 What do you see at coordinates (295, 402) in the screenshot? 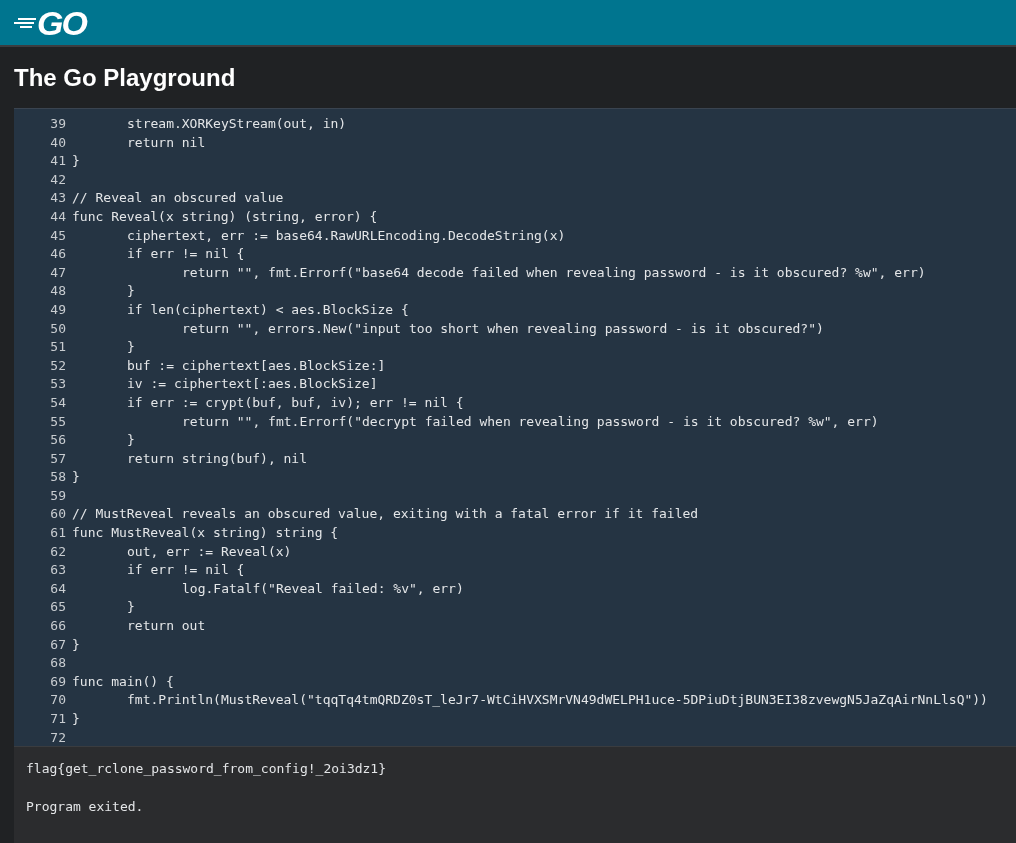
I see `code-line: if err := crypt(buf, buf, iv); err != nil {` at bounding box center [295, 402].